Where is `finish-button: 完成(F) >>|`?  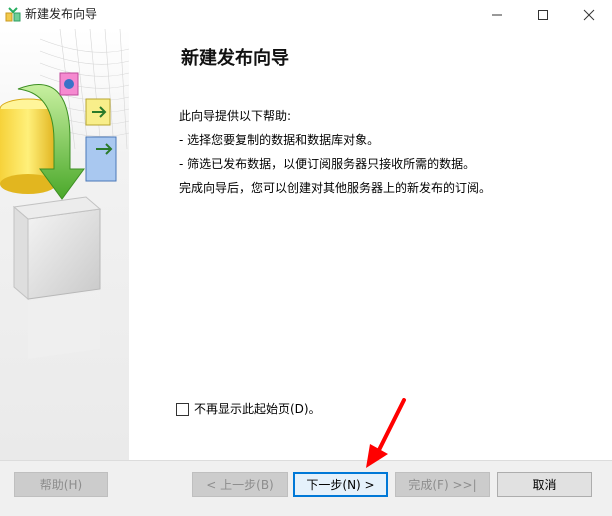
finish-button: 完成(F) >>| is located at coordinates (442, 484).